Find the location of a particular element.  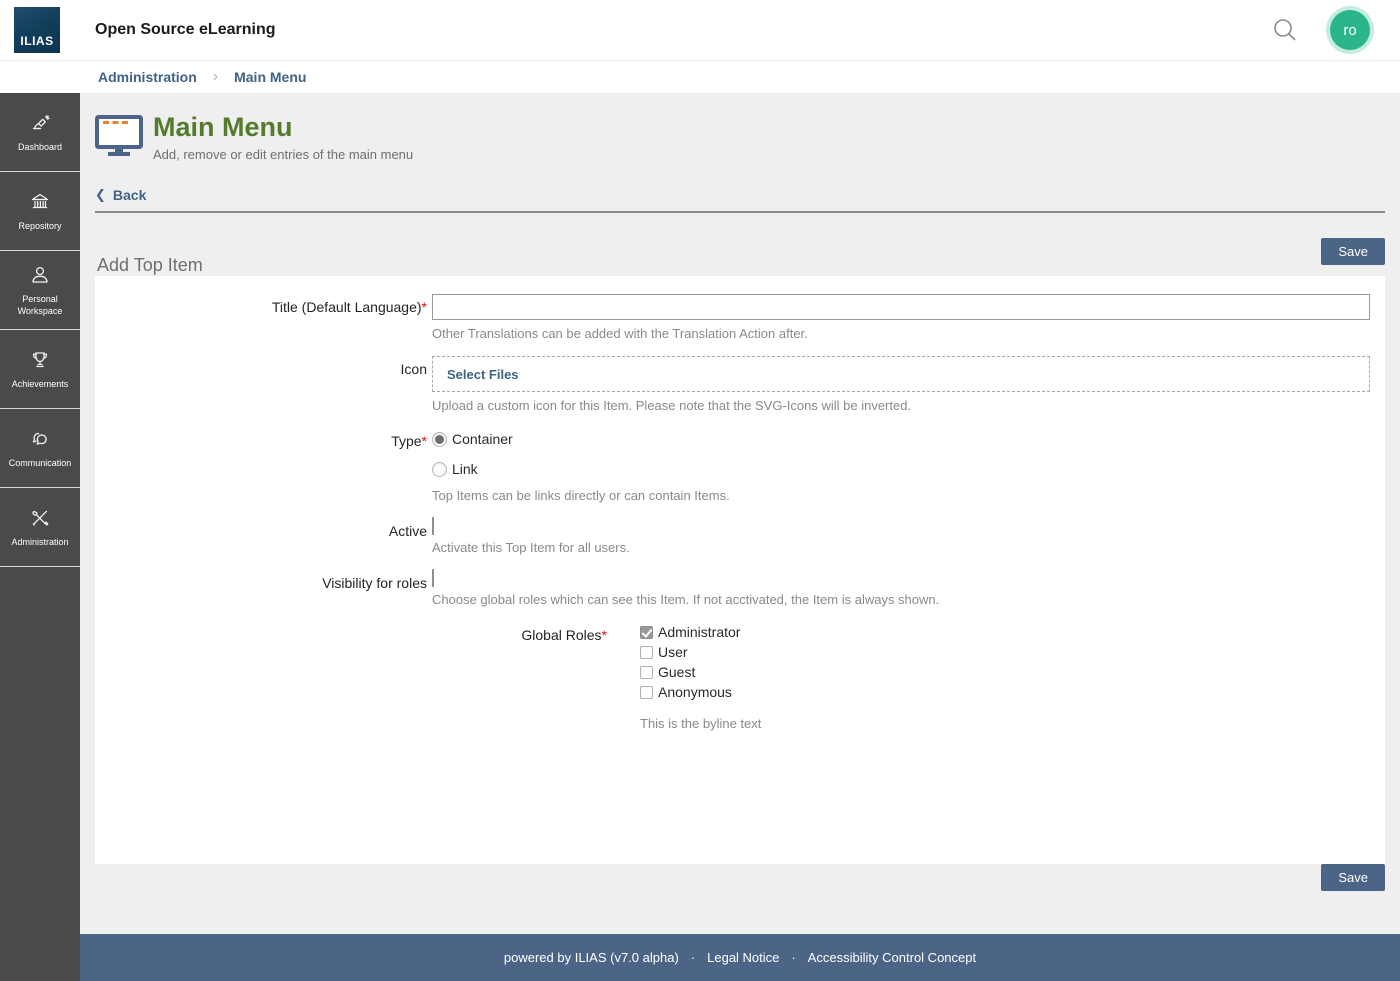

icon-dropzone: Select Files is located at coordinates (901, 374).